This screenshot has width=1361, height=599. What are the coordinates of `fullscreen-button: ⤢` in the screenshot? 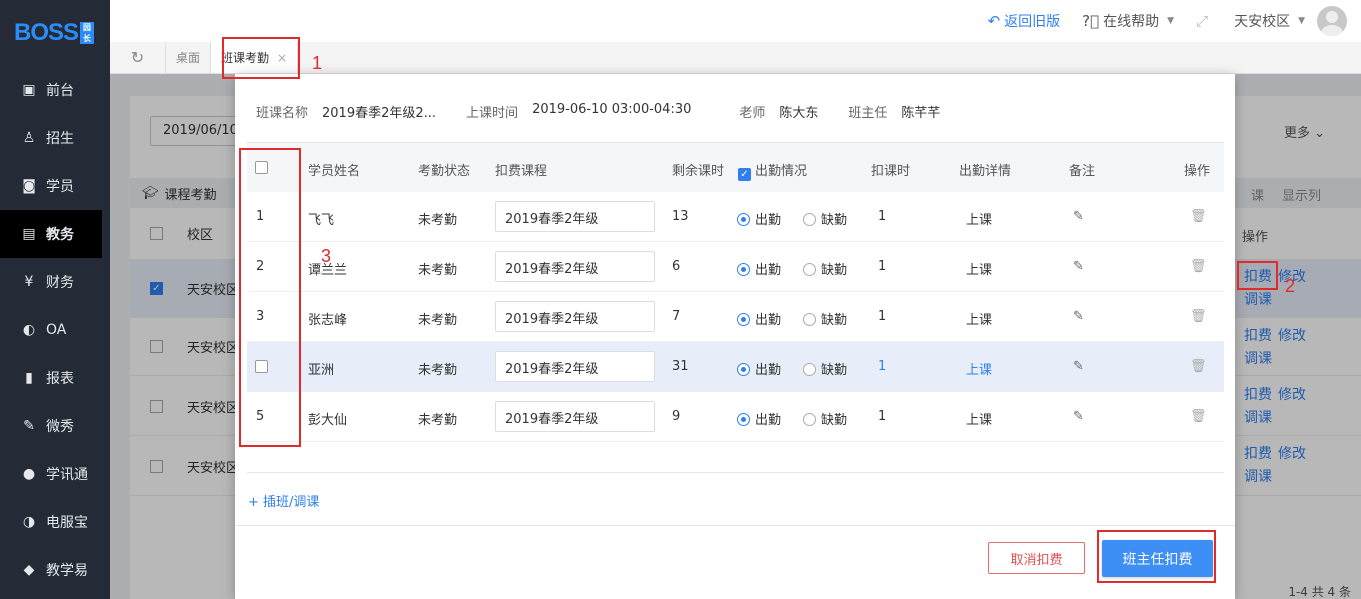 It's located at (1204, 21).